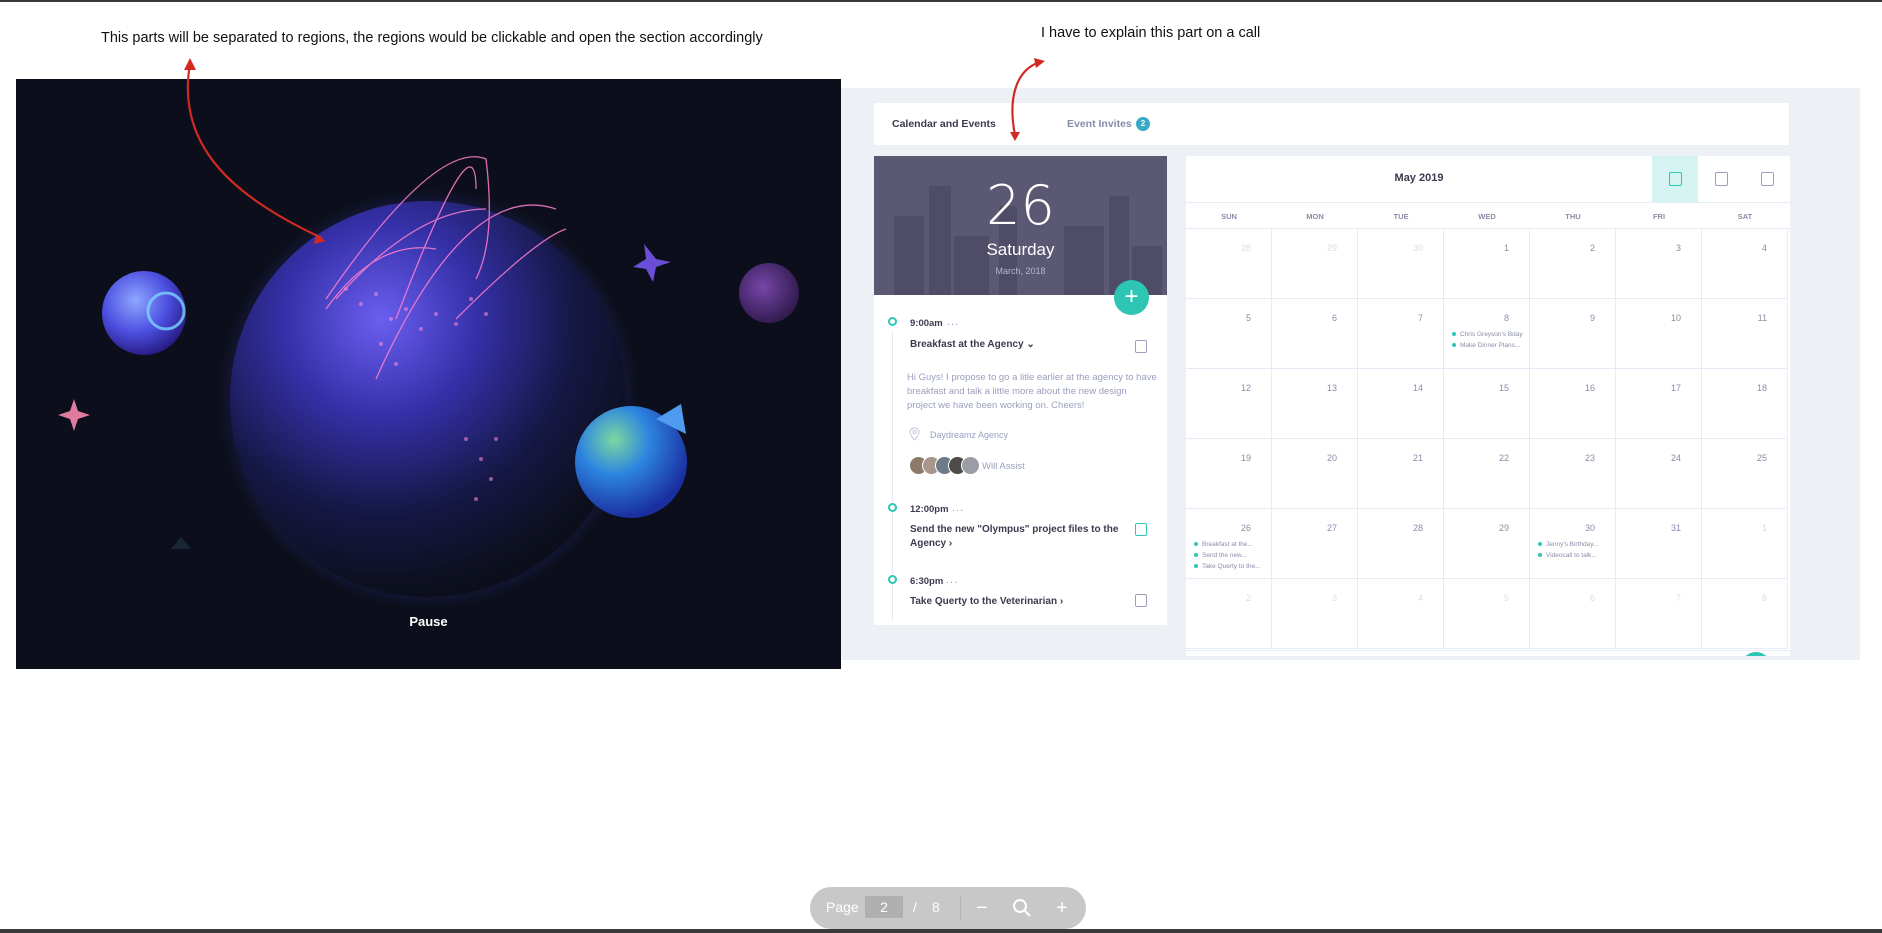  I want to click on tab-event-invites: Event Invites, so click(1099, 124).